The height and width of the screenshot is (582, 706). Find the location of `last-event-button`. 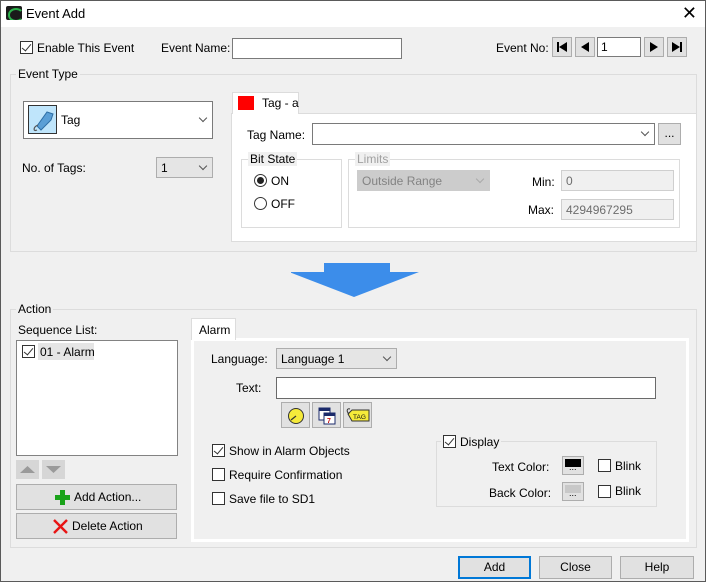

last-event-button is located at coordinates (677, 47).